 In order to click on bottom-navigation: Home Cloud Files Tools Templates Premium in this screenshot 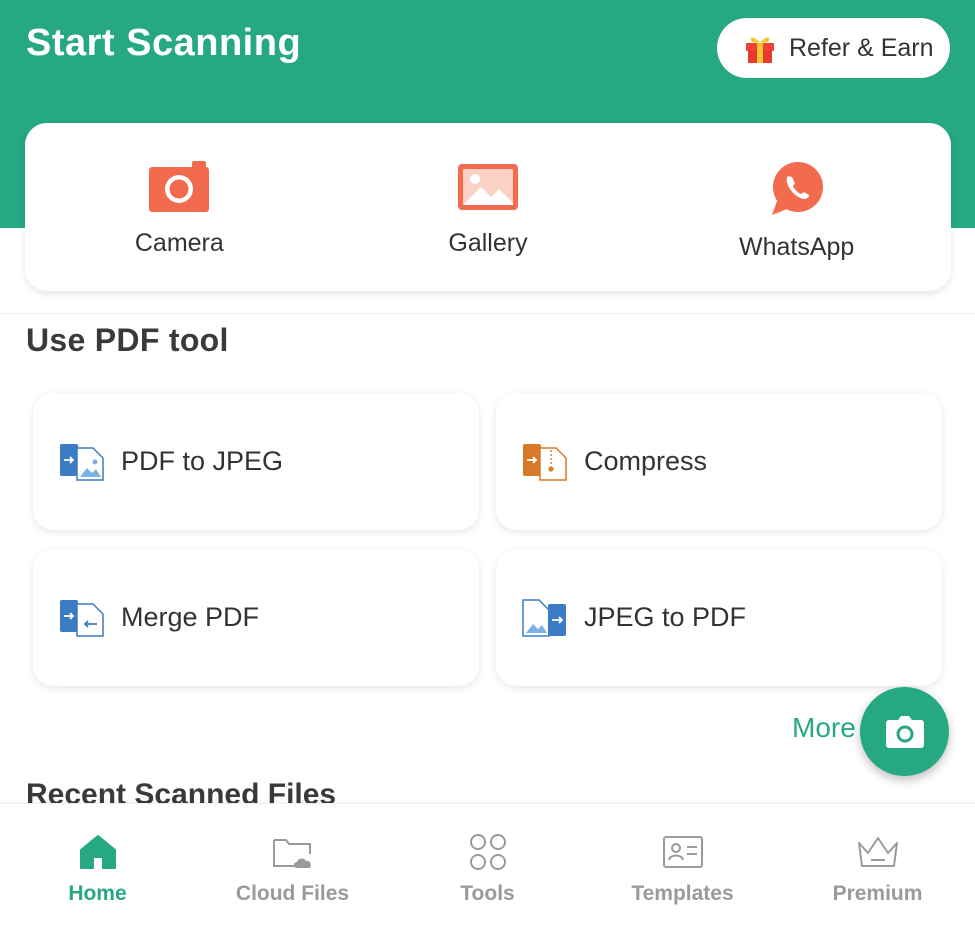, I will do `click(487, 866)`.